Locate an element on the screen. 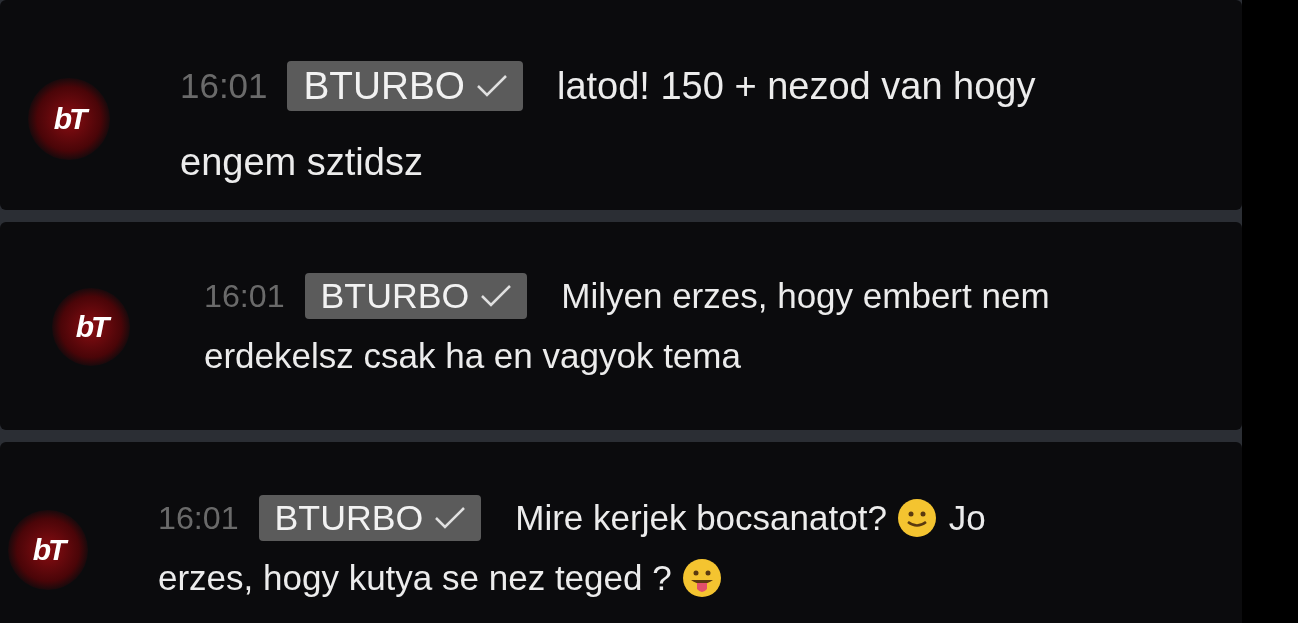  message-text: erdekelsz csak ha en vagyok tema is located at coordinates (472, 356).